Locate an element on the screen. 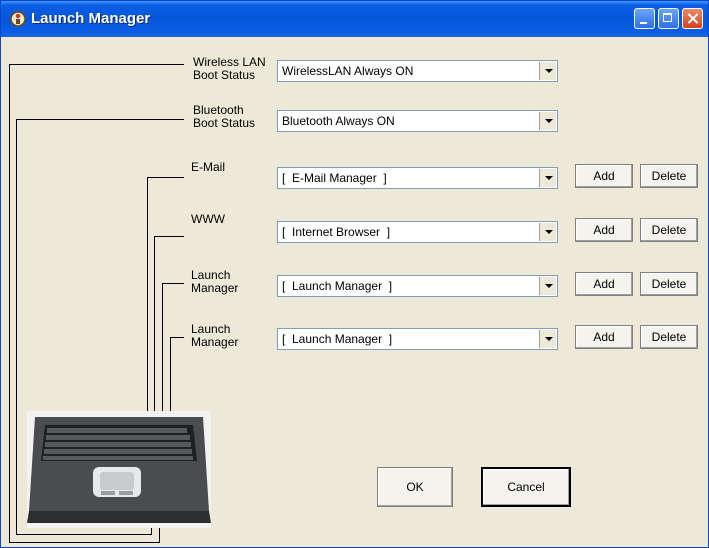  wireless-lan-label: Wireless LAN Boot Status is located at coordinates (229, 69).